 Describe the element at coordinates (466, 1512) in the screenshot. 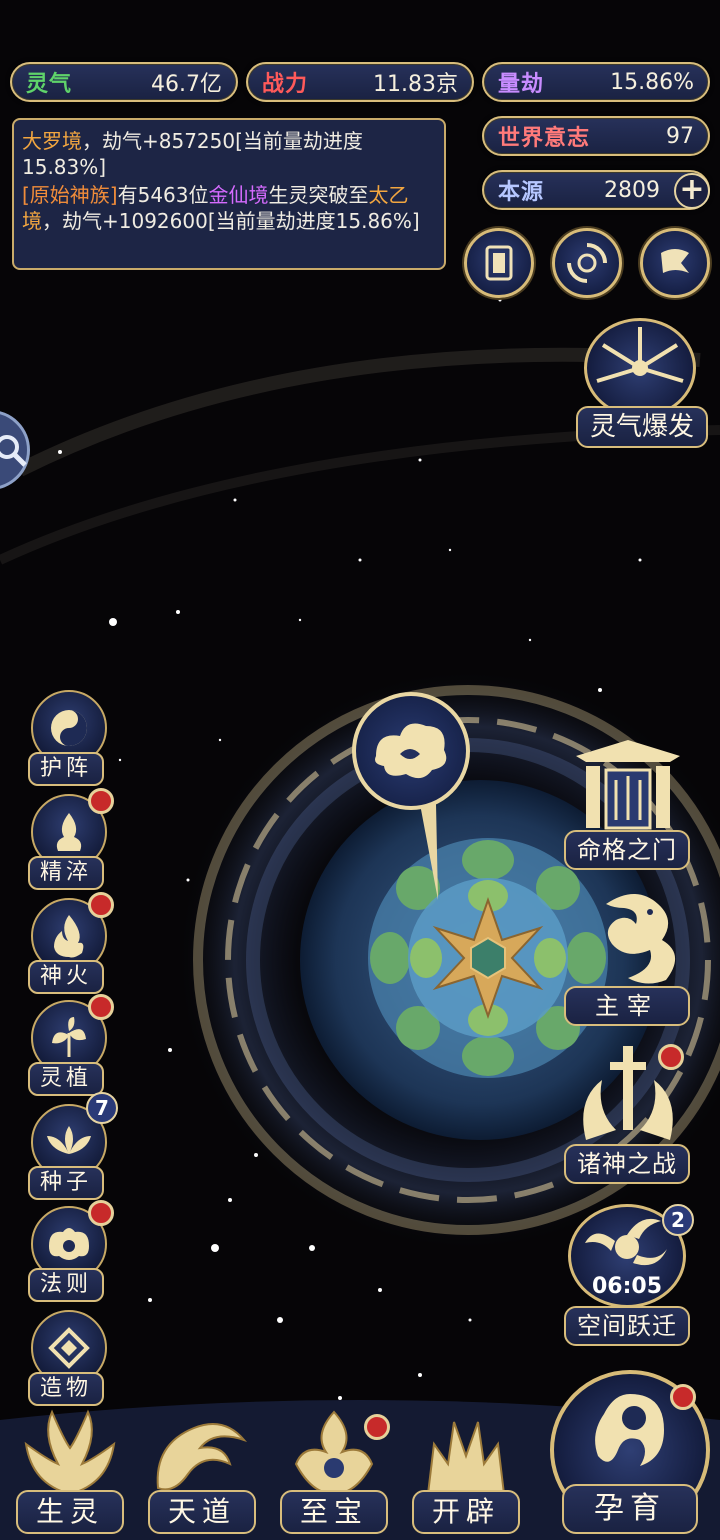

I see `nav-label: 开辟` at that location.